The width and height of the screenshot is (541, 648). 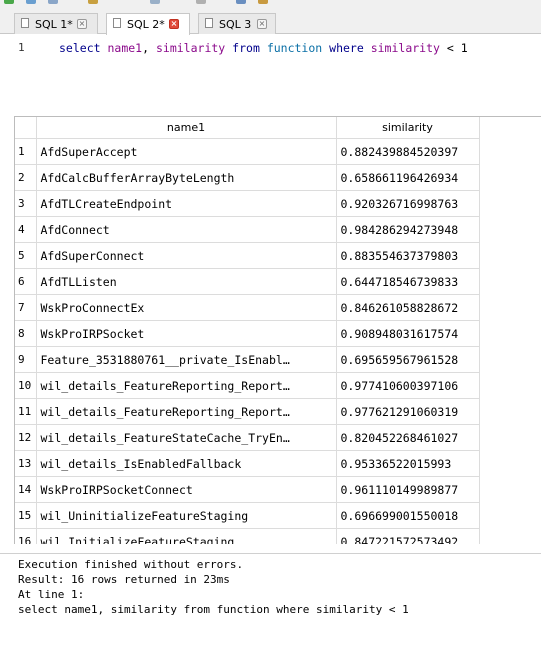 What do you see at coordinates (407, 515) in the screenshot?
I see `cell-similarity: 0.696699001550018` at bounding box center [407, 515].